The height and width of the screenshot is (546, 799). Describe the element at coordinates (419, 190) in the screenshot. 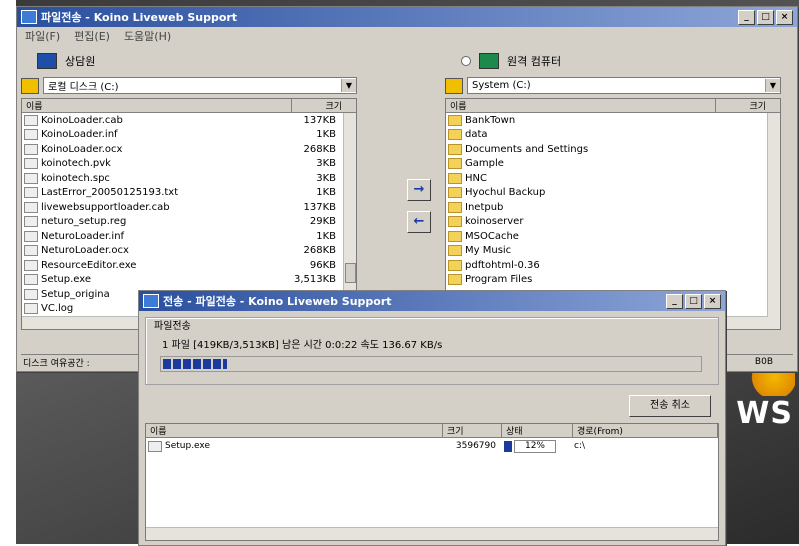

I see `send-to-remote-button: →` at that location.